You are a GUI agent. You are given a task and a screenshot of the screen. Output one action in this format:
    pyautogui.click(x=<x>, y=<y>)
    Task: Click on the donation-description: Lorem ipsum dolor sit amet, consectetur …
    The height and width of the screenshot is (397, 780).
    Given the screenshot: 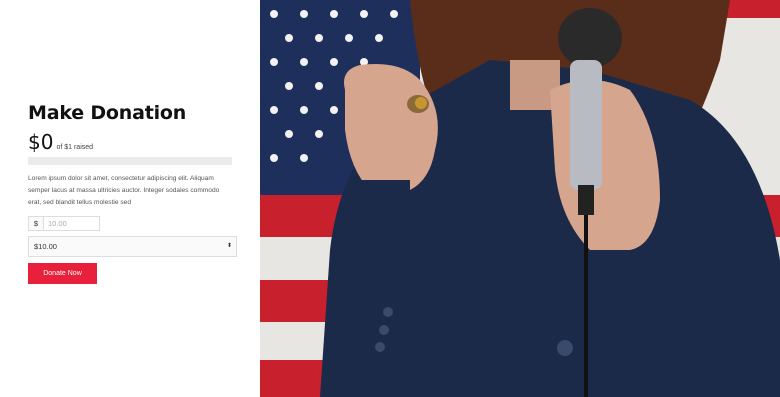 What is the action you would take?
    pyautogui.click(x=124, y=190)
    